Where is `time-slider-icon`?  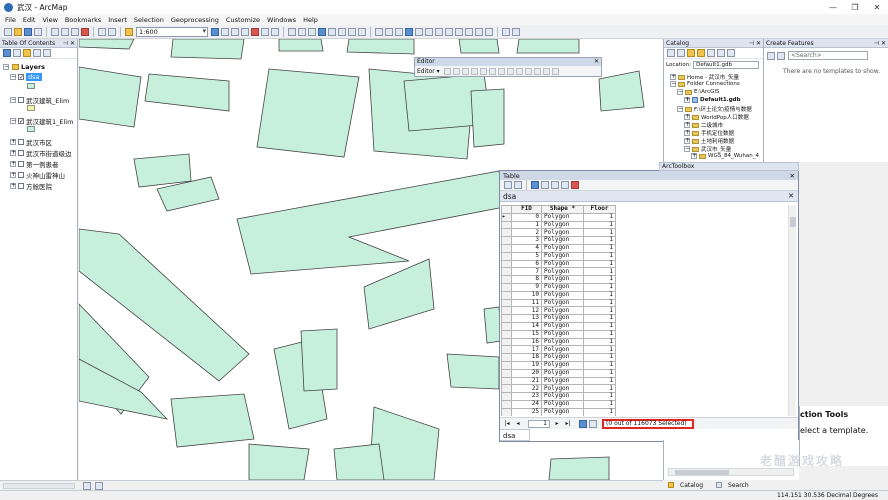
time-slider-icon is located at coordinates (479, 31).